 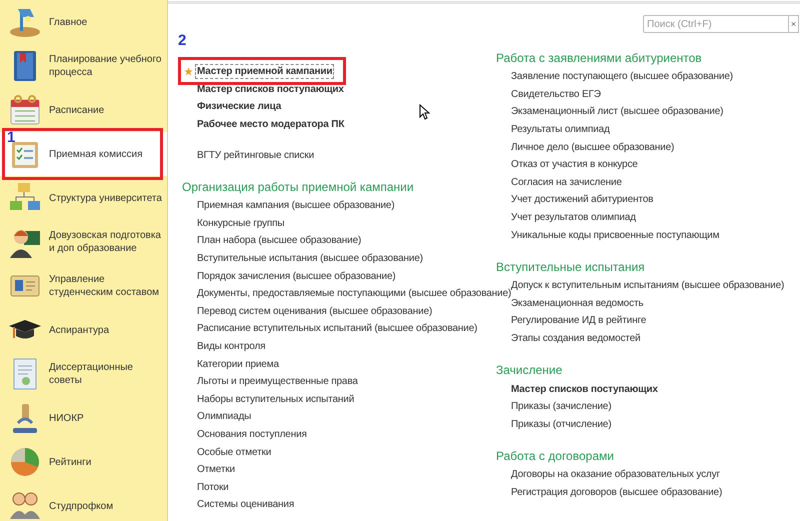 I want to click on menu-link: Системы оценивания, so click(x=246, y=505).